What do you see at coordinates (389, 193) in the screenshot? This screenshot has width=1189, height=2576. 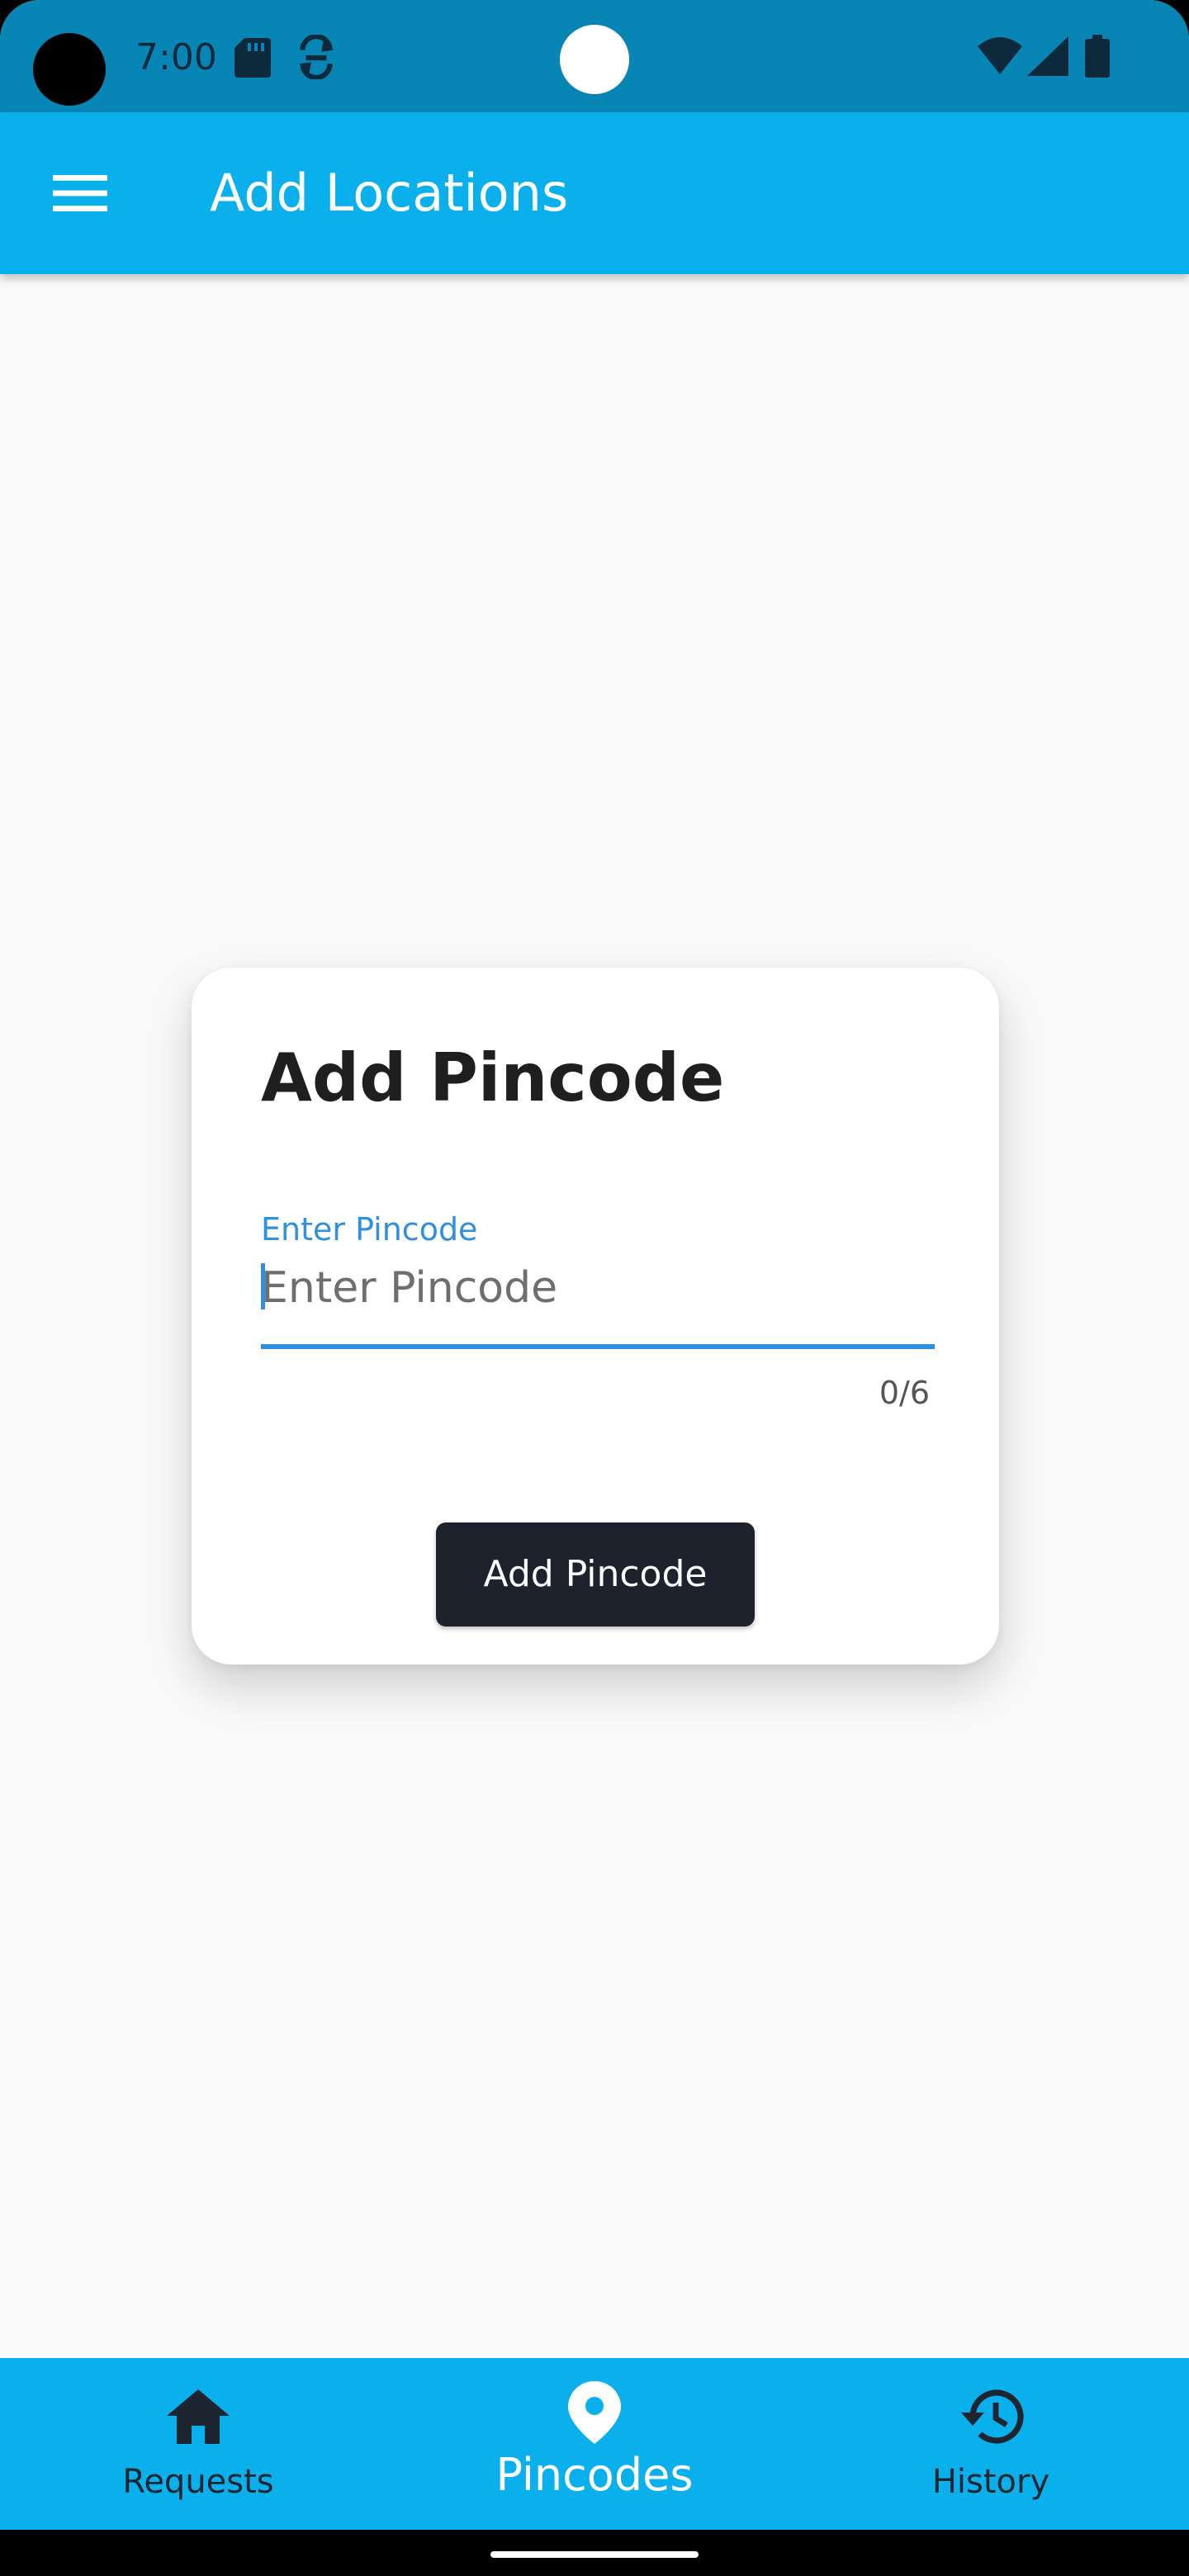 I see `page-title: Add Locations` at bounding box center [389, 193].